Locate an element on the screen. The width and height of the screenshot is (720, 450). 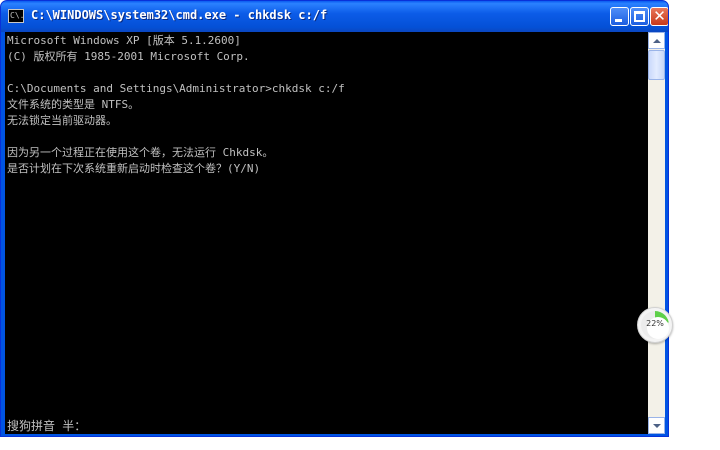
ime-status-text: 搜狗拼音 半： is located at coordinates (47, 426).